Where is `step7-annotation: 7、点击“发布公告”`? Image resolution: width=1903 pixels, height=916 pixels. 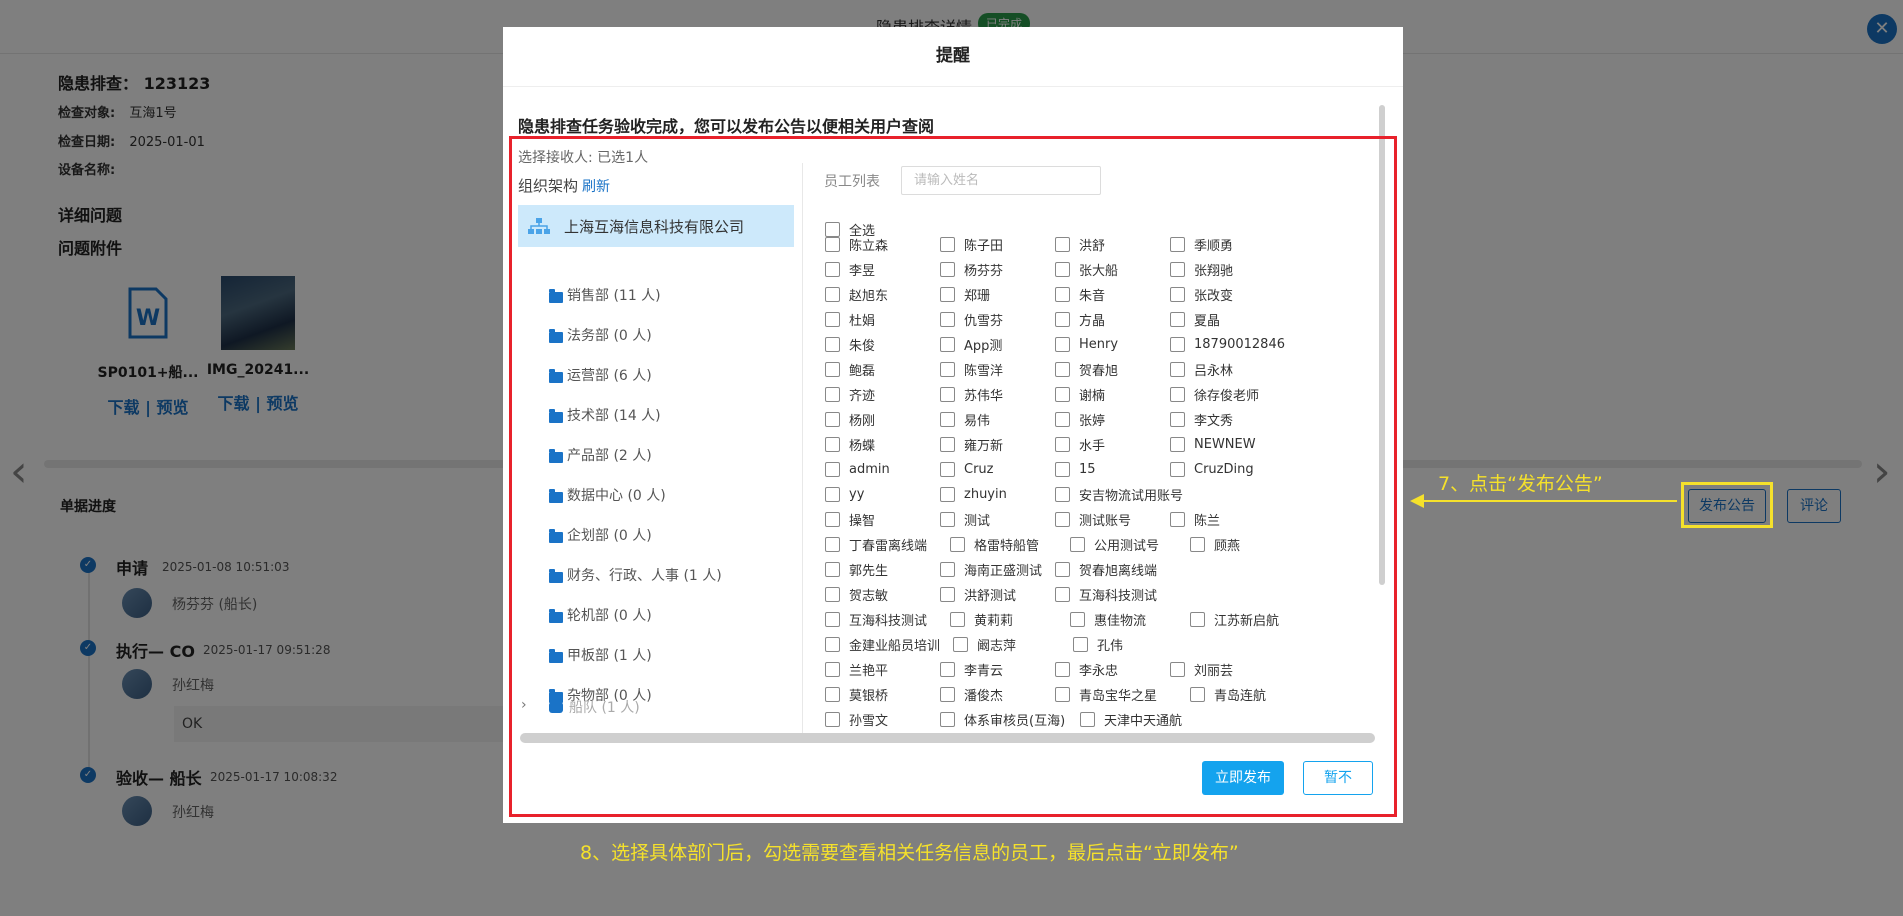
step7-annotation: 7、点击“发布公告” is located at coordinates (1520, 484).